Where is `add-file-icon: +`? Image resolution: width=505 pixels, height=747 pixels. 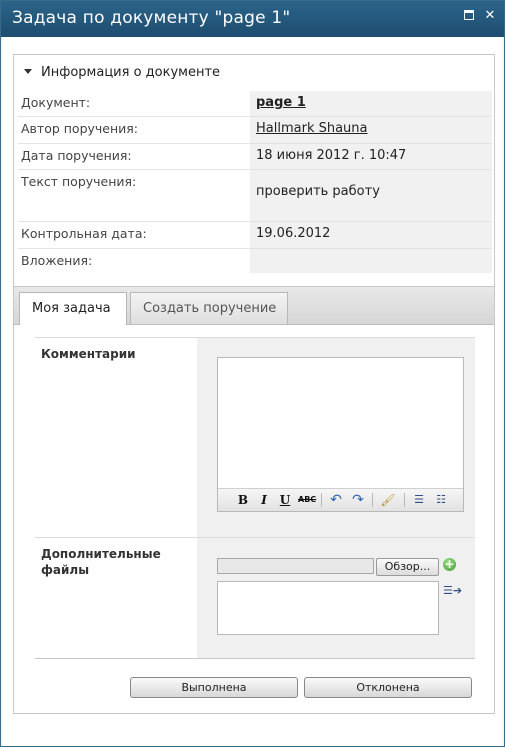
add-file-icon: + is located at coordinates (449, 564).